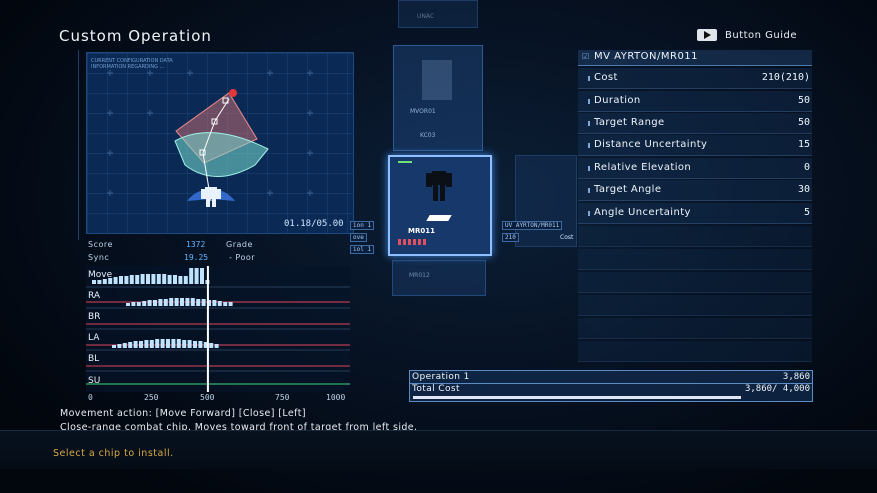  What do you see at coordinates (438, 14) in the screenshot?
I see `chip-tile: UNAC` at bounding box center [438, 14].